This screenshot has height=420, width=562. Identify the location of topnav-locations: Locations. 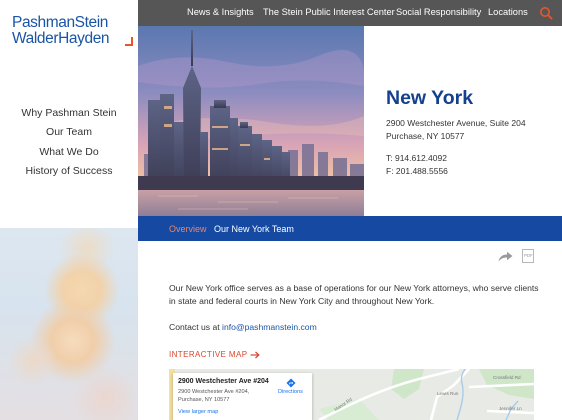
(508, 12).